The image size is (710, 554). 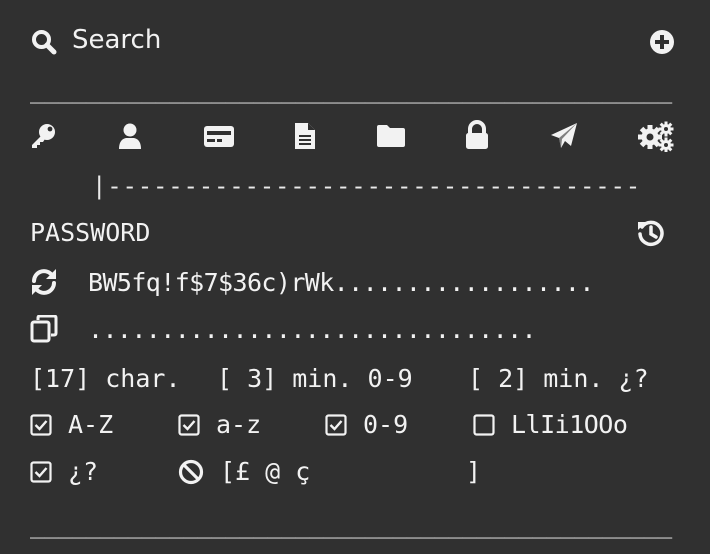 I want to click on length-option: [17] char., so click(x=105, y=378).